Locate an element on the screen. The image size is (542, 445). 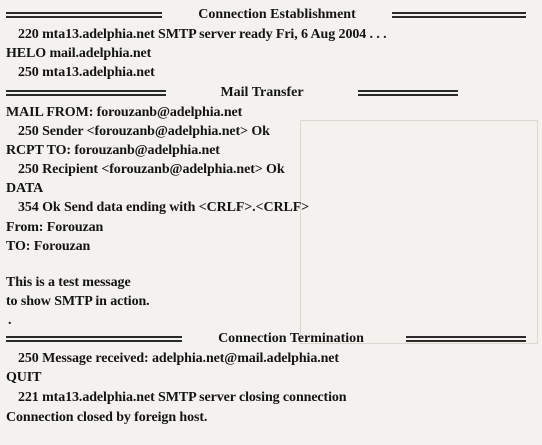
section-title-transfer: Mail Transfer is located at coordinates (262, 92).